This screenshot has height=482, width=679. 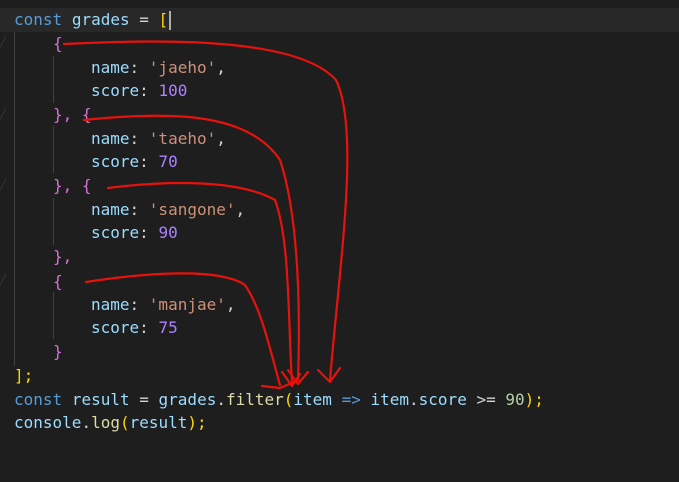 What do you see at coordinates (89, 328) in the screenshot?
I see `code-line: score: 75` at bounding box center [89, 328].